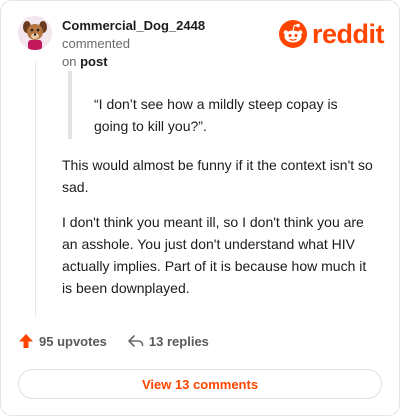  What do you see at coordinates (113, 341) in the screenshot?
I see `comment-actions: 95 upvotes 13 replies` at bounding box center [113, 341].